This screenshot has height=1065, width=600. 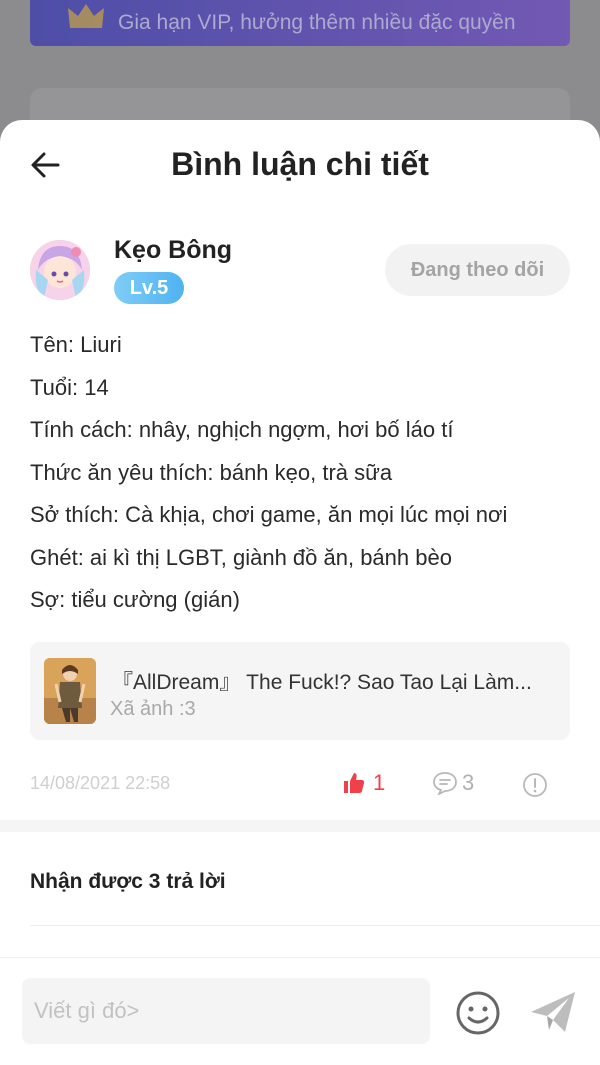 I want to click on comment-button: 3, so click(x=453, y=783).